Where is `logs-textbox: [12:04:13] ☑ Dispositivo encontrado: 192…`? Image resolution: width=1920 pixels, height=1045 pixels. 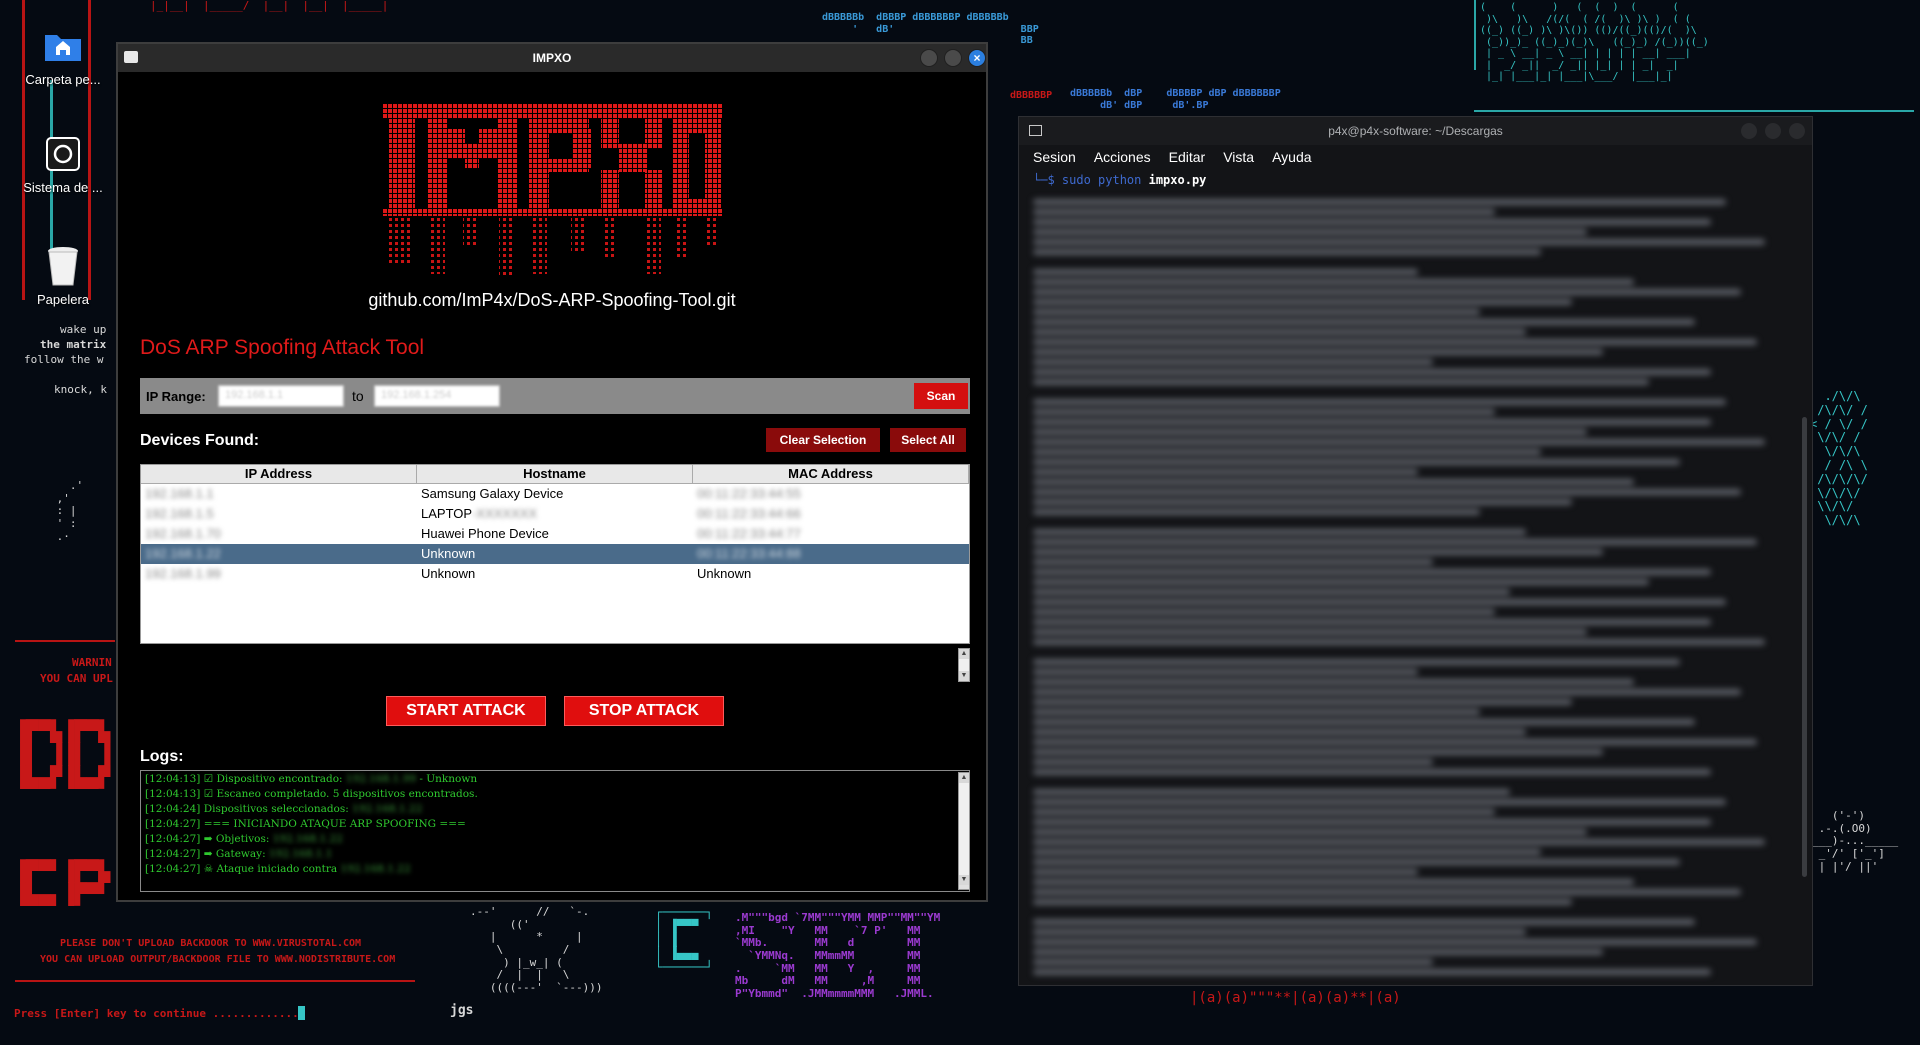
logs-textbox: [12:04:13] ☑ Dispositivo encontrado: 192… is located at coordinates (555, 831).